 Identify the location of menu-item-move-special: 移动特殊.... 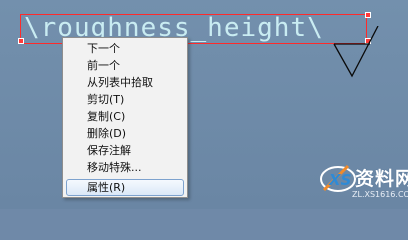
(114, 168).